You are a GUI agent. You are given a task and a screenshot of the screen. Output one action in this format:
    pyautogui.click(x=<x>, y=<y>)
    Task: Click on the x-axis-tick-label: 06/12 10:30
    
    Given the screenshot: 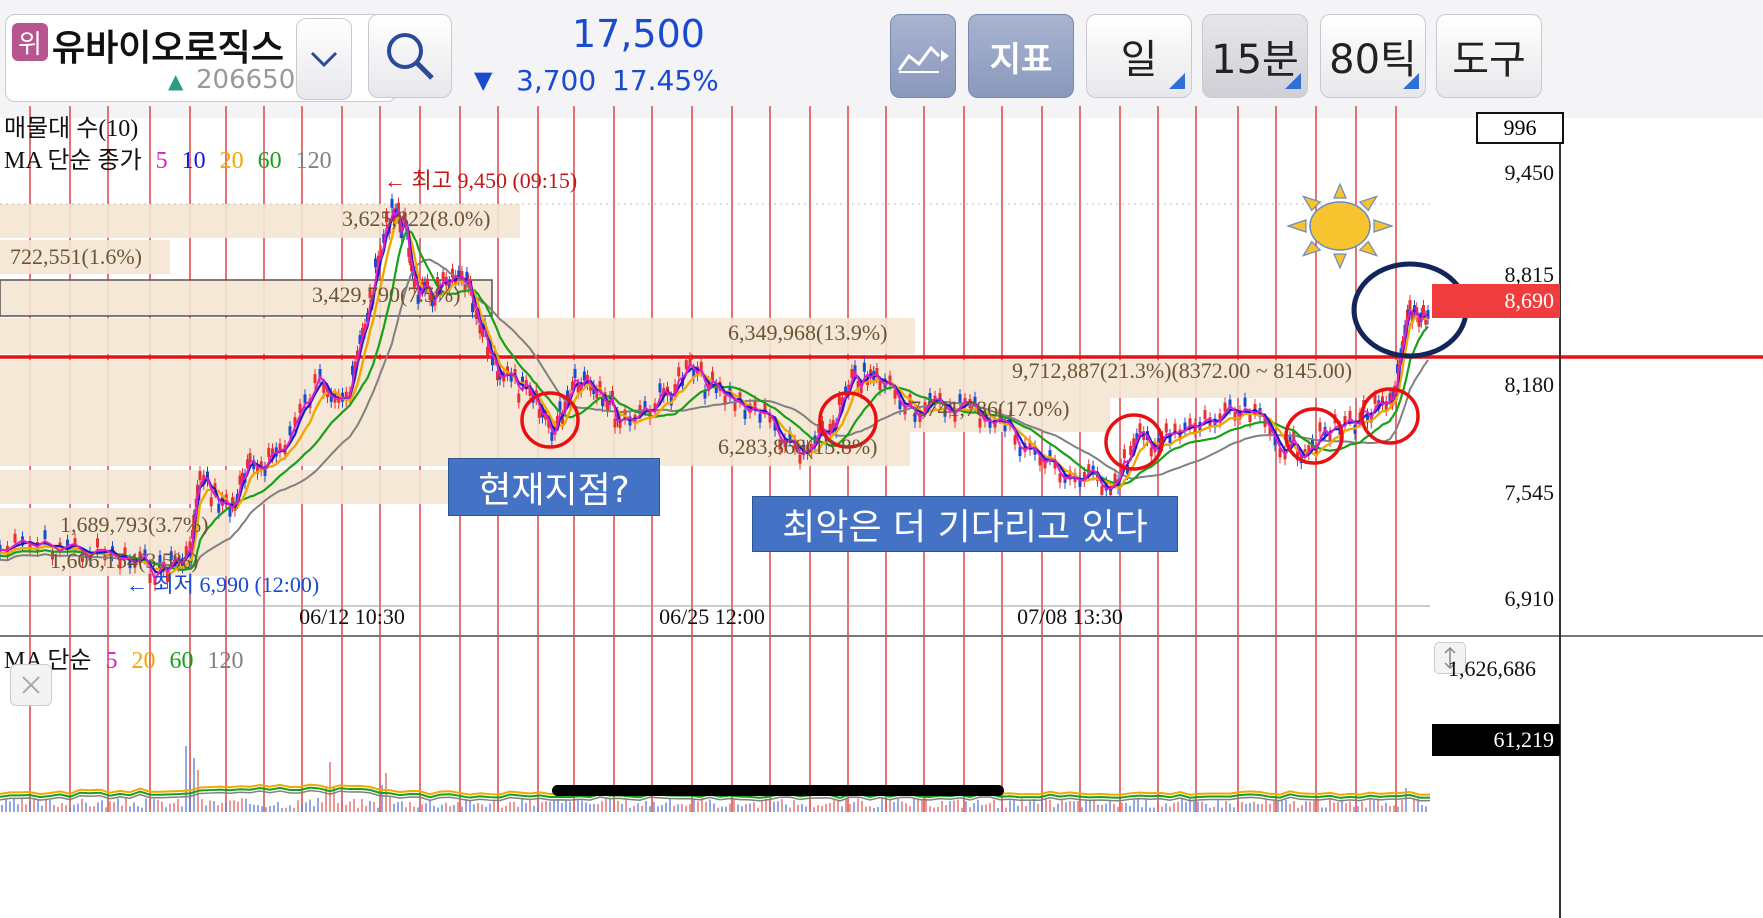 What is the action you would take?
    pyautogui.click(x=352, y=616)
    